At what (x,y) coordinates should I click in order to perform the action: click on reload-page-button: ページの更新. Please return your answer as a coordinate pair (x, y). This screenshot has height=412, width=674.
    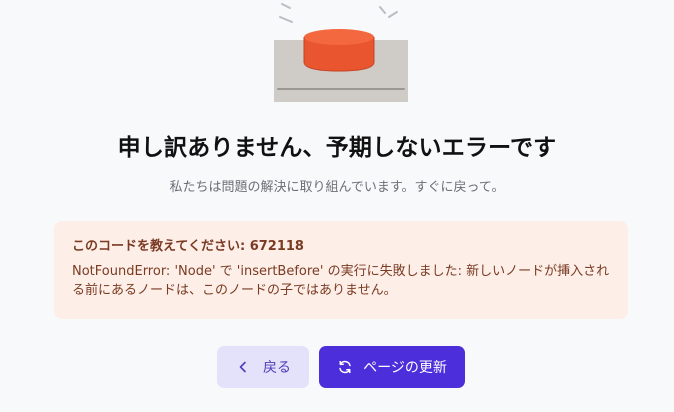
    Looking at the image, I should click on (392, 367).